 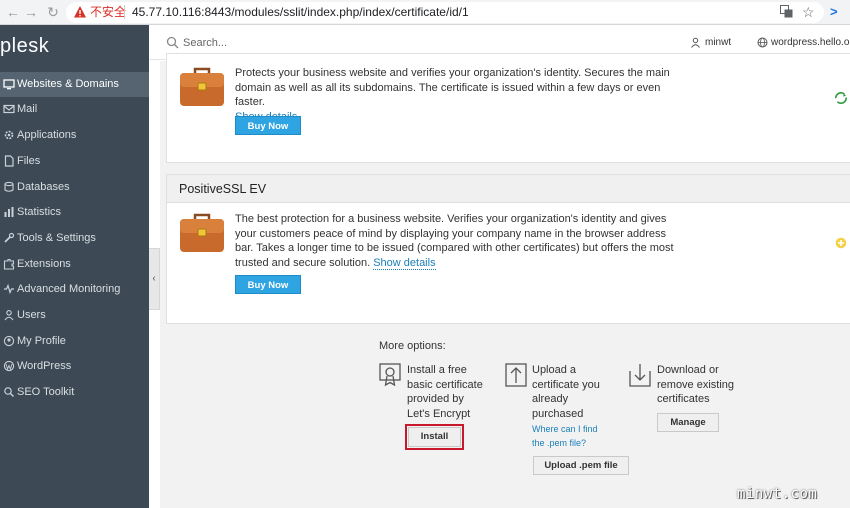 What do you see at coordinates (9, 84) in the screenshot?
I see `monitor-icon` at bounding box center [9, 84].